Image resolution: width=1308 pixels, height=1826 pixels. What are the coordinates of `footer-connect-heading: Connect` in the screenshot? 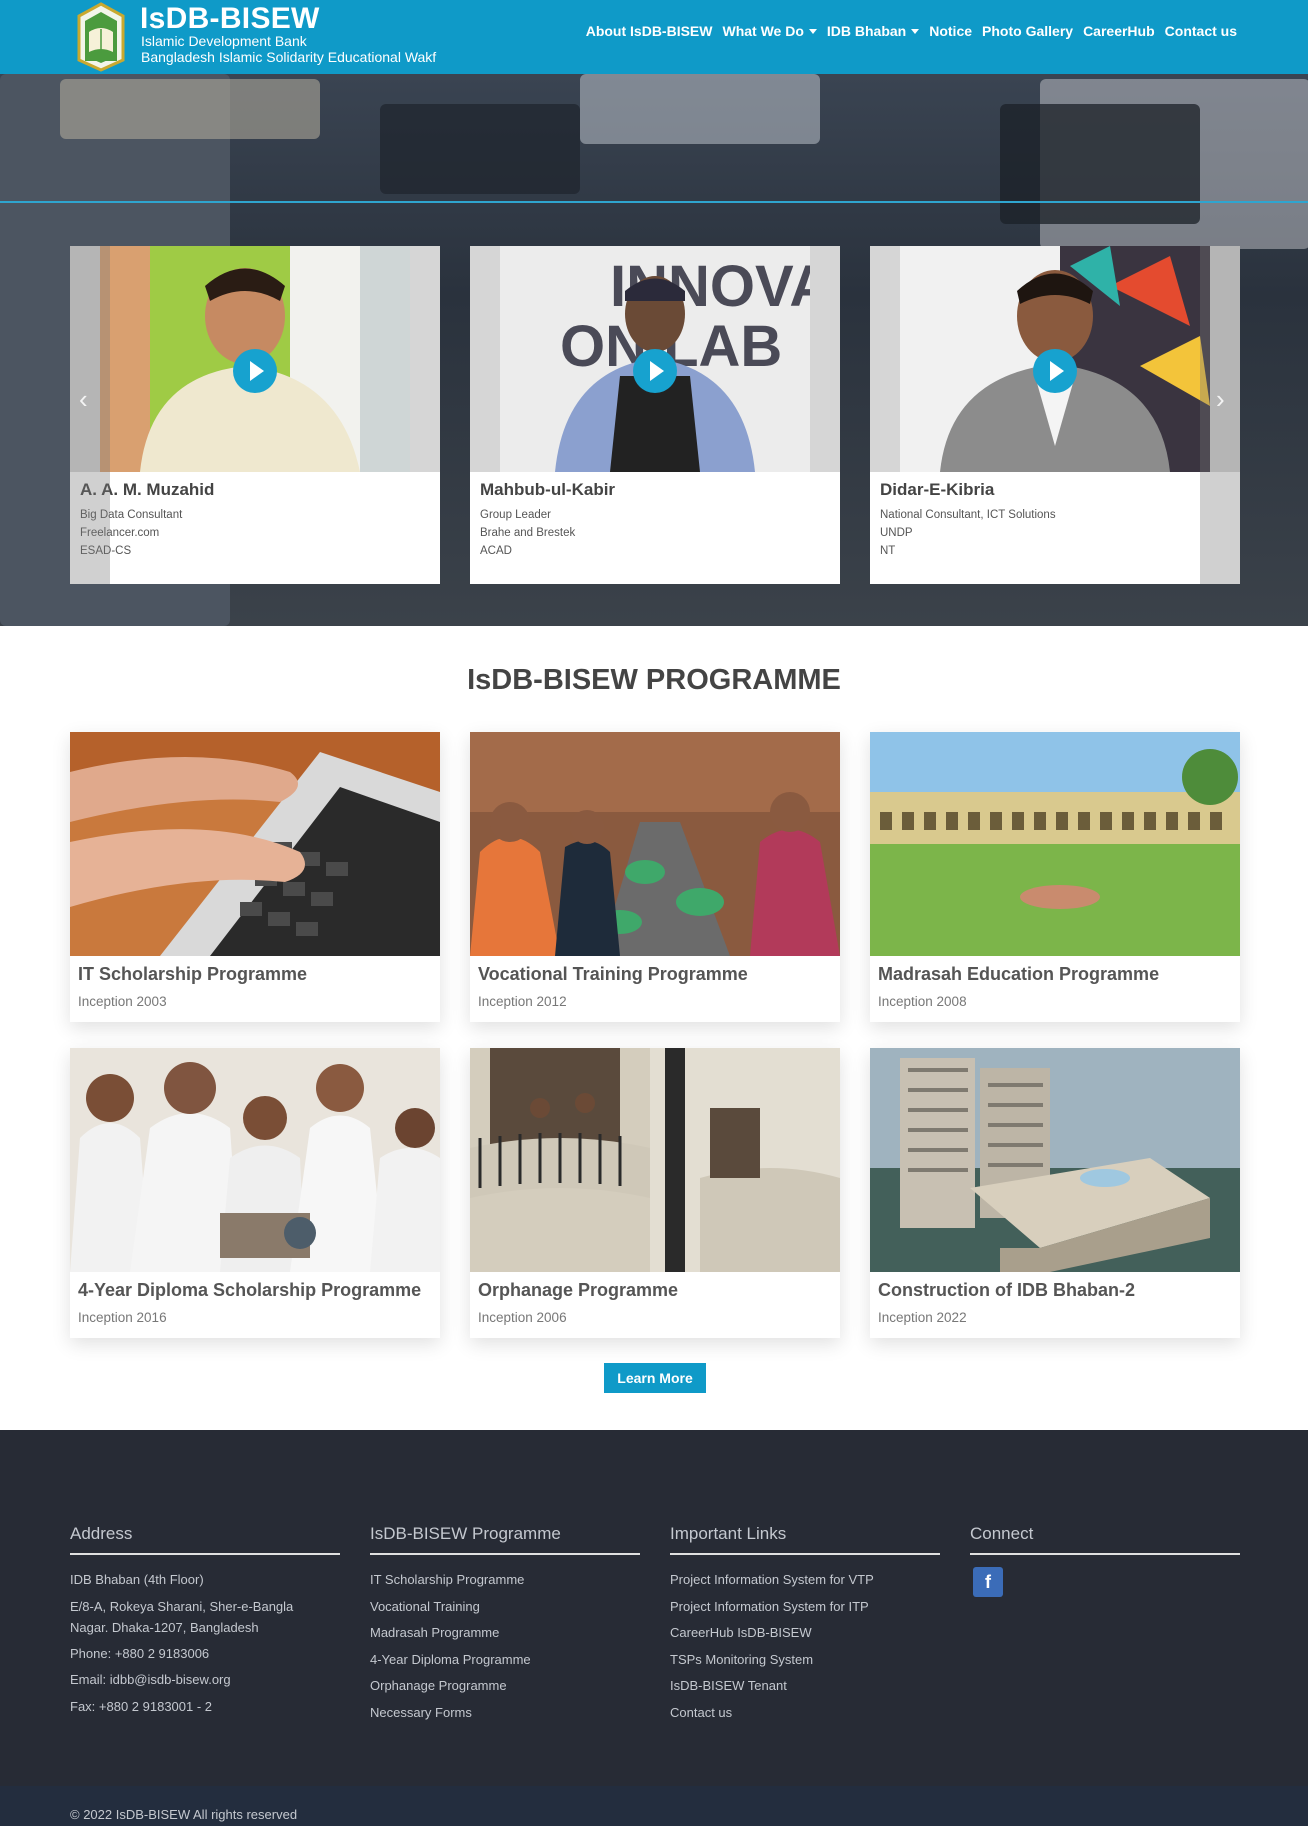 It's located at (1105, 1539).